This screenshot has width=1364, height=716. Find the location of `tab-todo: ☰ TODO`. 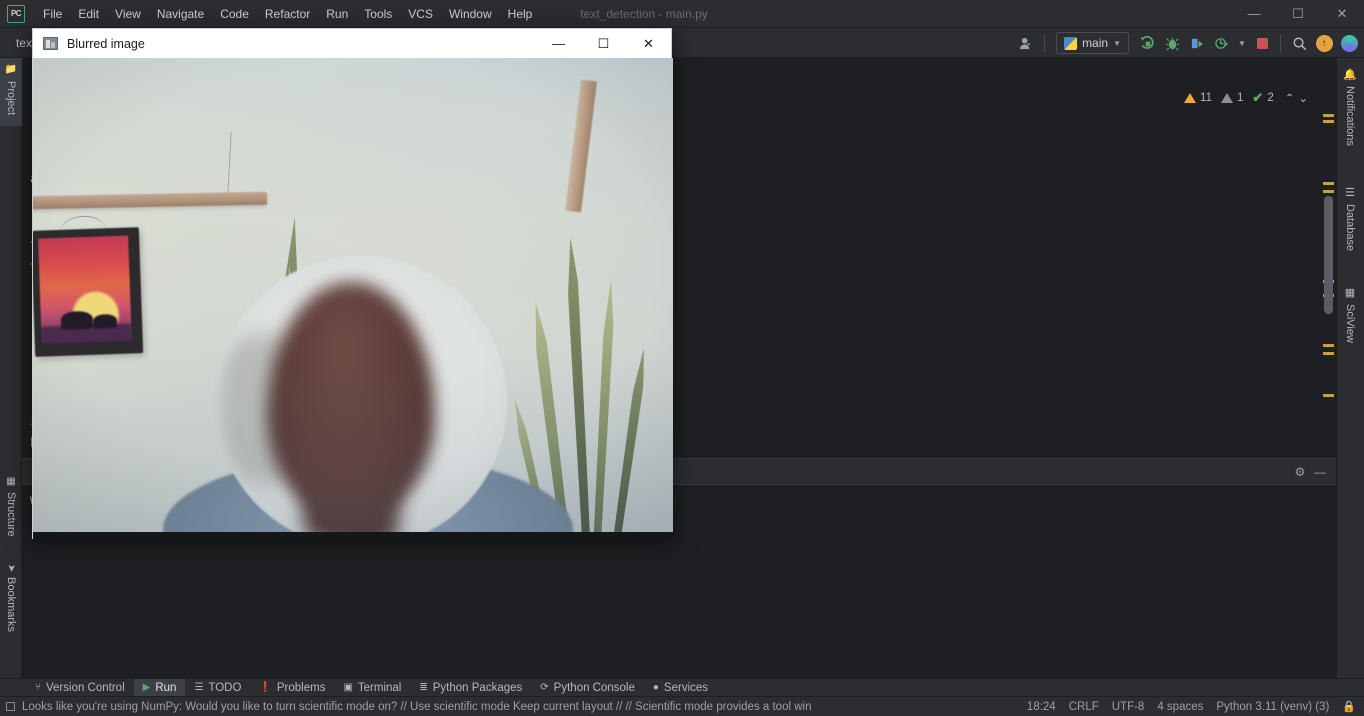

tab-todo: ☰ TODO is located at coordinates (217, 688).